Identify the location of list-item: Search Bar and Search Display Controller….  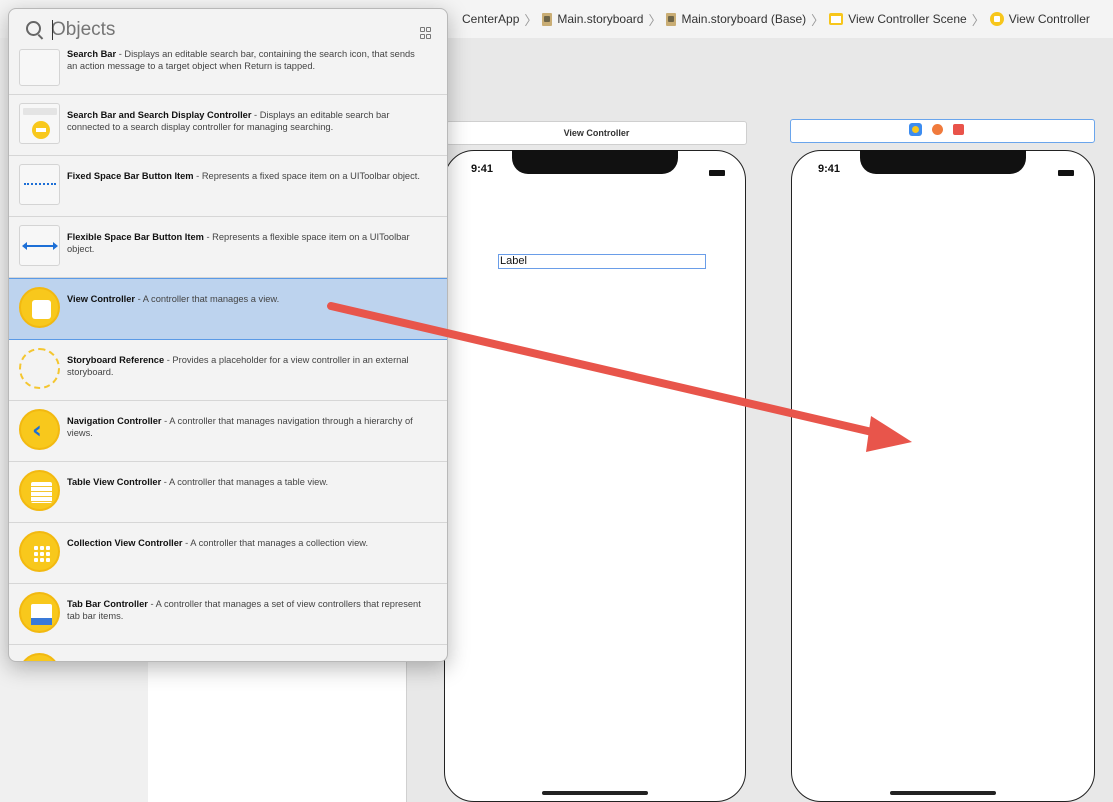
(228, 125).